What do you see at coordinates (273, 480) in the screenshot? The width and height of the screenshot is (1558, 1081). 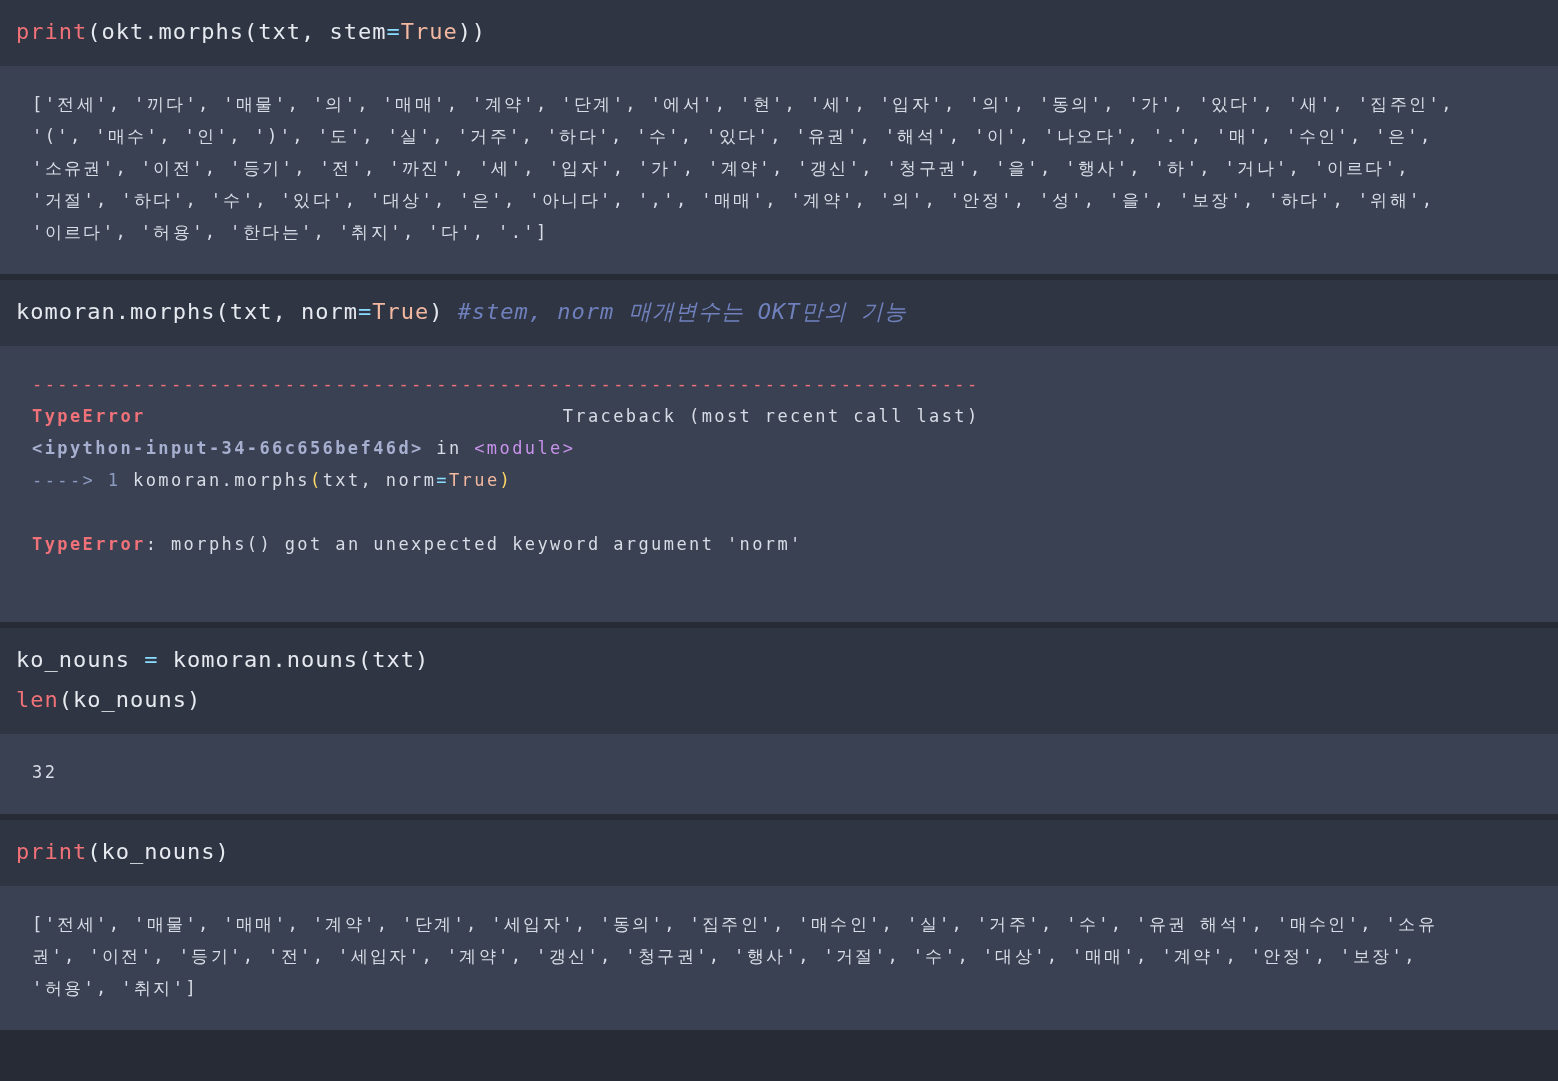 I see `output-line: ----> 1 komoran.morphs(txt, norm=True)` at bounding box center [273, 480].